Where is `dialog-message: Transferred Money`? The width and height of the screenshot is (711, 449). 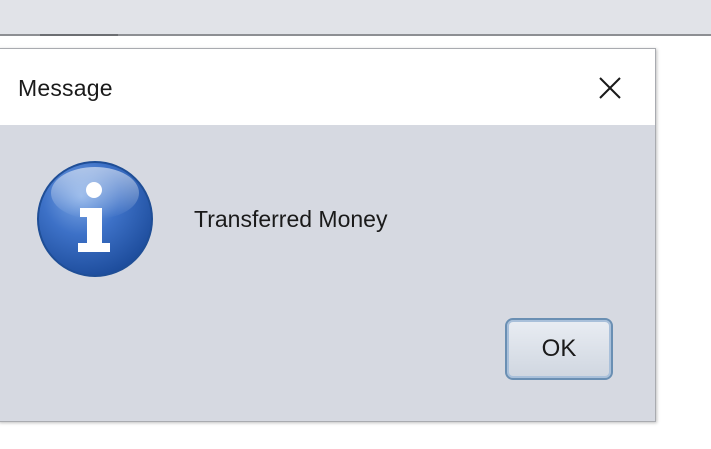
dialog-message: Transferred Money is located at coordinates (291, 219).